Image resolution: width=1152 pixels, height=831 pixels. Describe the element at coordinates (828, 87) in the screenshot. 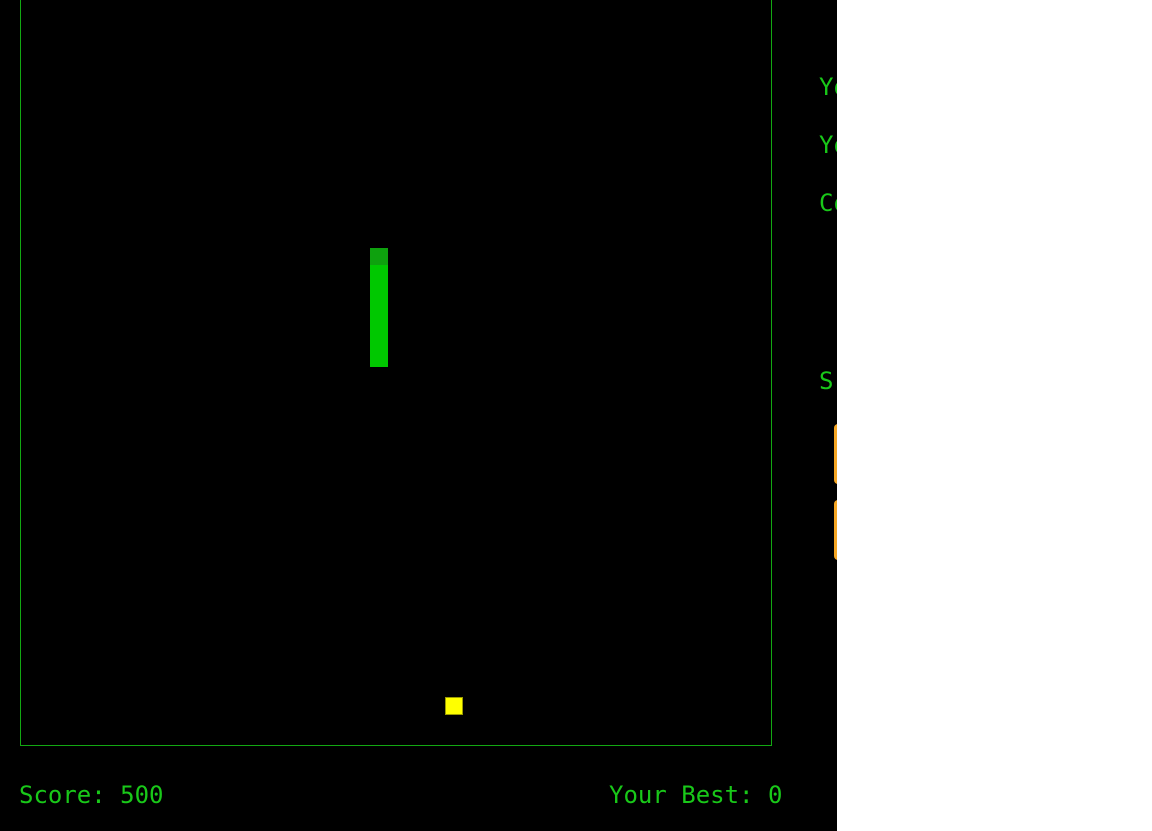

I see `side-panel-text-1: Yo` at that location.